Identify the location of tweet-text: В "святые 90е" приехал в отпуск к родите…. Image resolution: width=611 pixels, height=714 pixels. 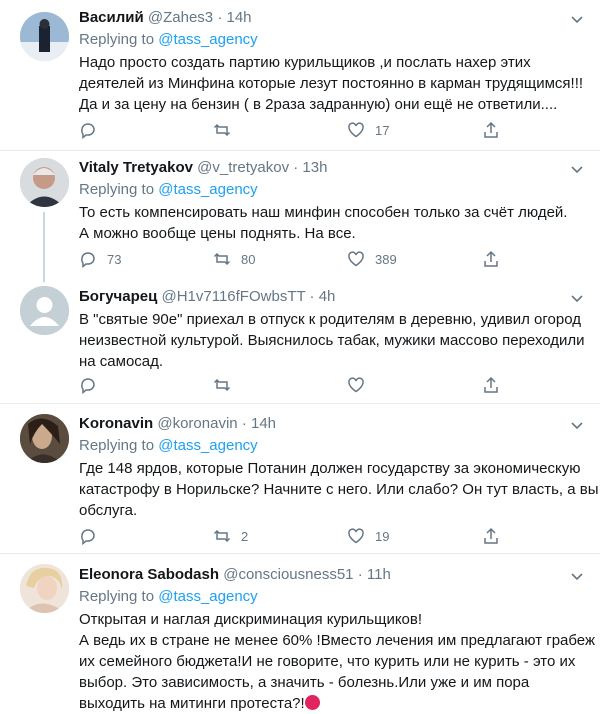
(339, 340).